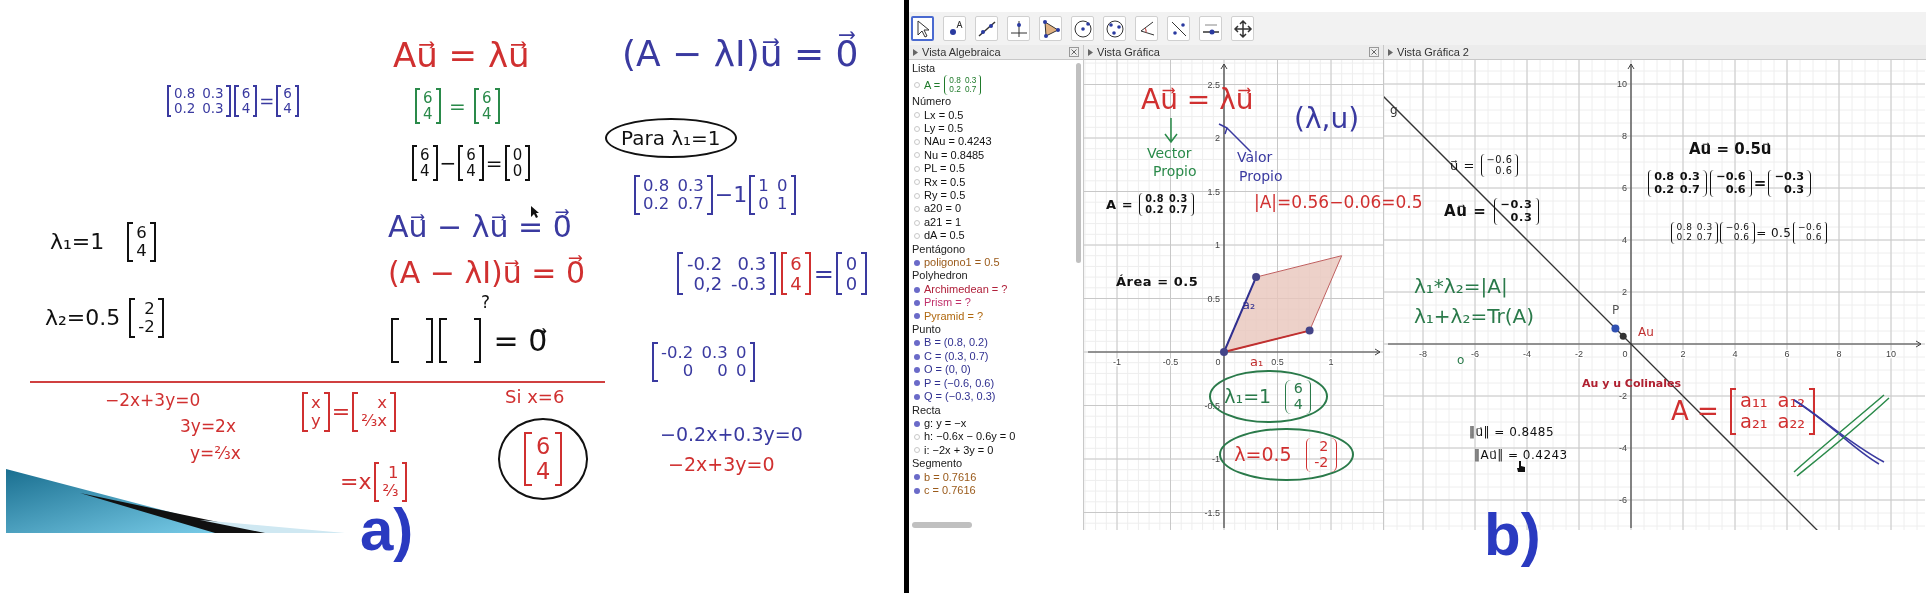  What do you see at coordinates (945, 196) in the screenshot?
I see `algebra-entry: Ry = 0.5` at bounding box center [945, 196].